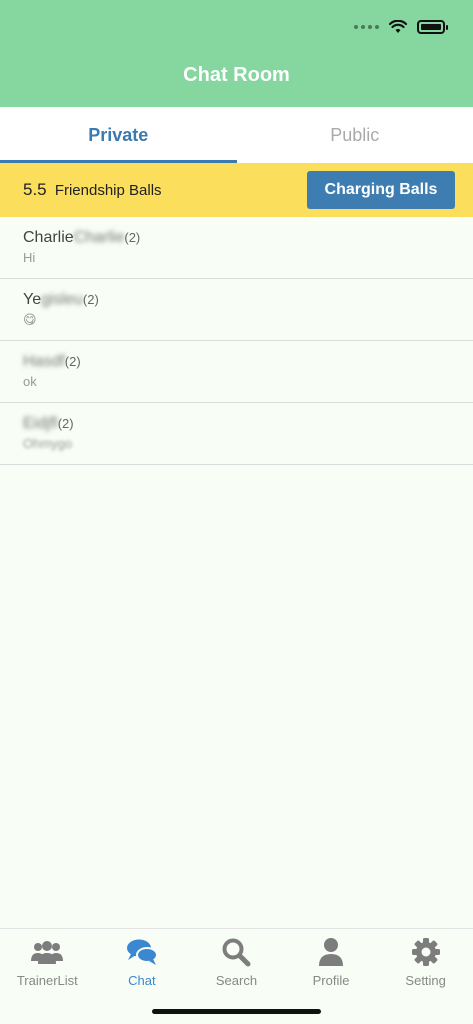 The height and width of the screenshot is (1024, 473). What do you see at coordinates (236, 980) in the screenshot?
I see `tabbar-label: Search` at bounding box center [236, 980].